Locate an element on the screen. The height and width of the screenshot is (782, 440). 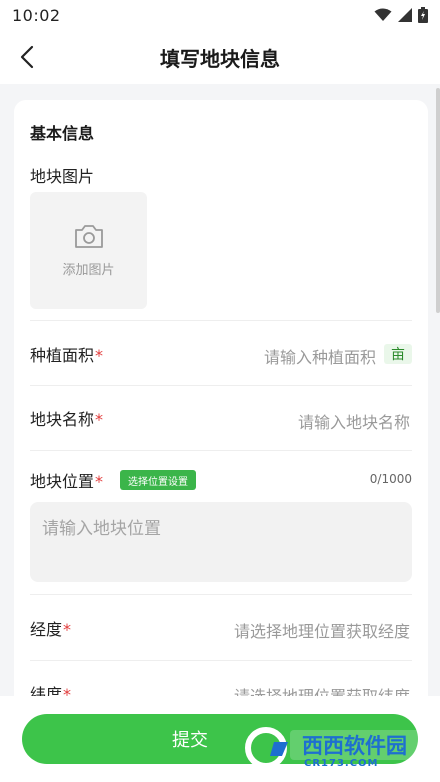
name-input: 请输入地块名称 is located at coordinates (354, 421).